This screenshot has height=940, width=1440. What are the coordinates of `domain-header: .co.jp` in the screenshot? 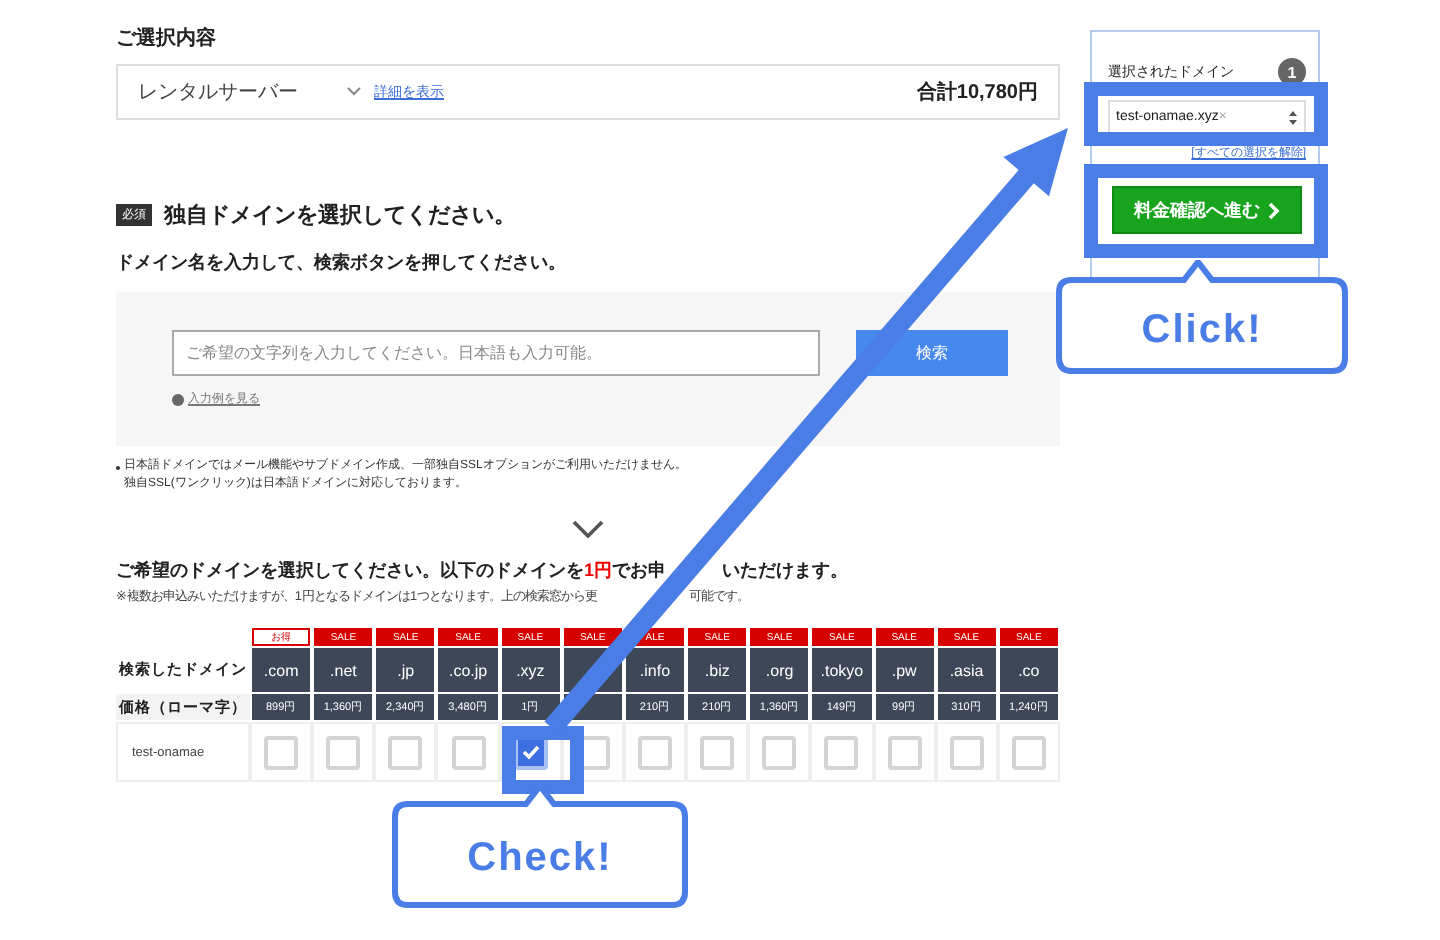 It's located at (468, 670).